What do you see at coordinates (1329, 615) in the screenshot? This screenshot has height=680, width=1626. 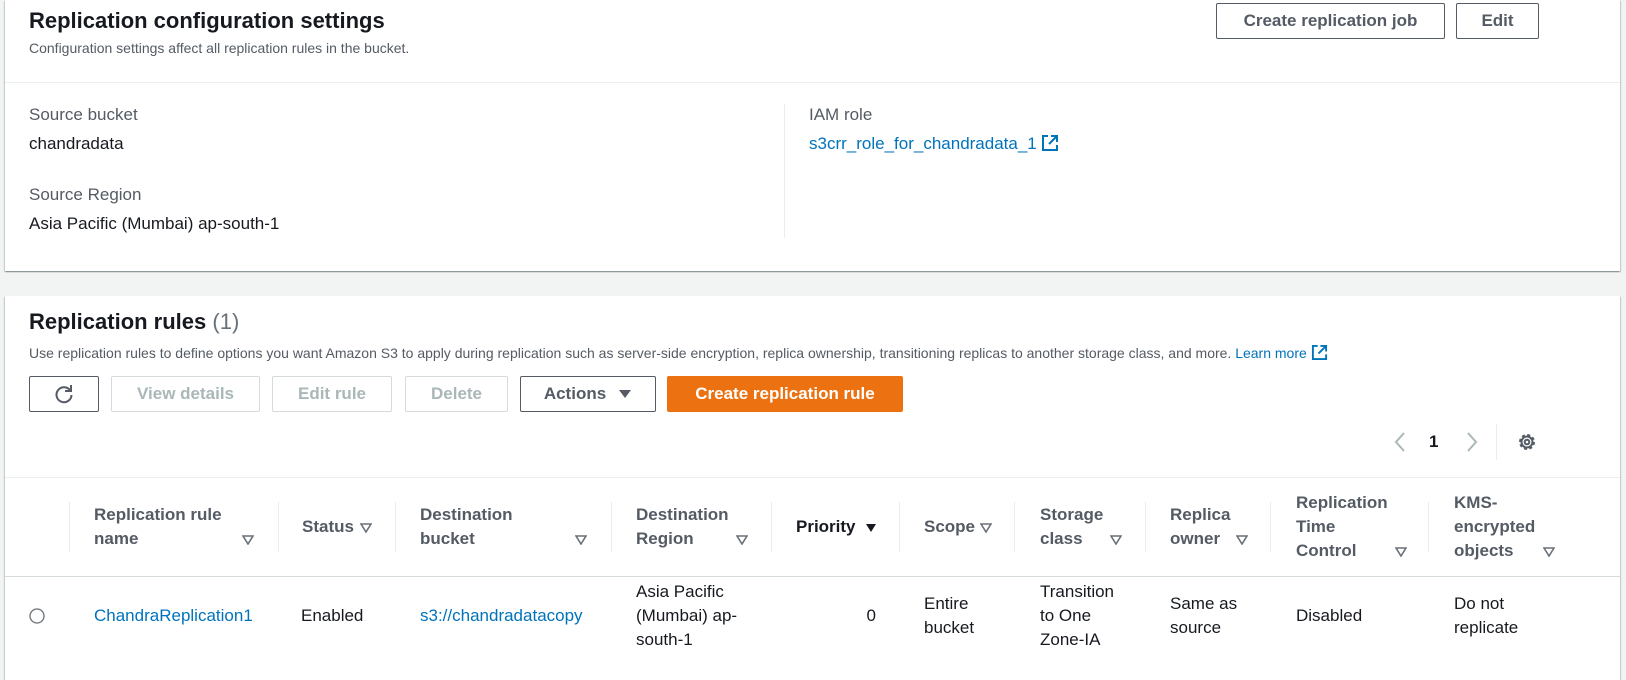 I see `replication-time-control-value: Disabled` at bounding box center [1329, 615].